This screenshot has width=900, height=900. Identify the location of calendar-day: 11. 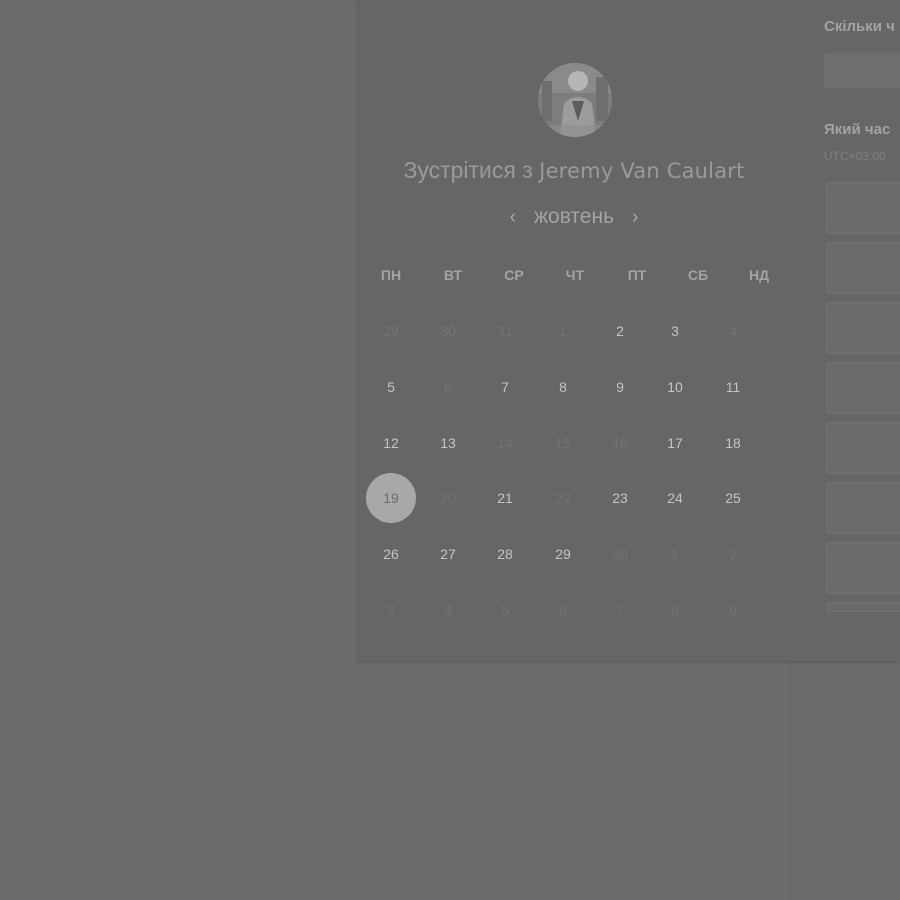
(733, 387).